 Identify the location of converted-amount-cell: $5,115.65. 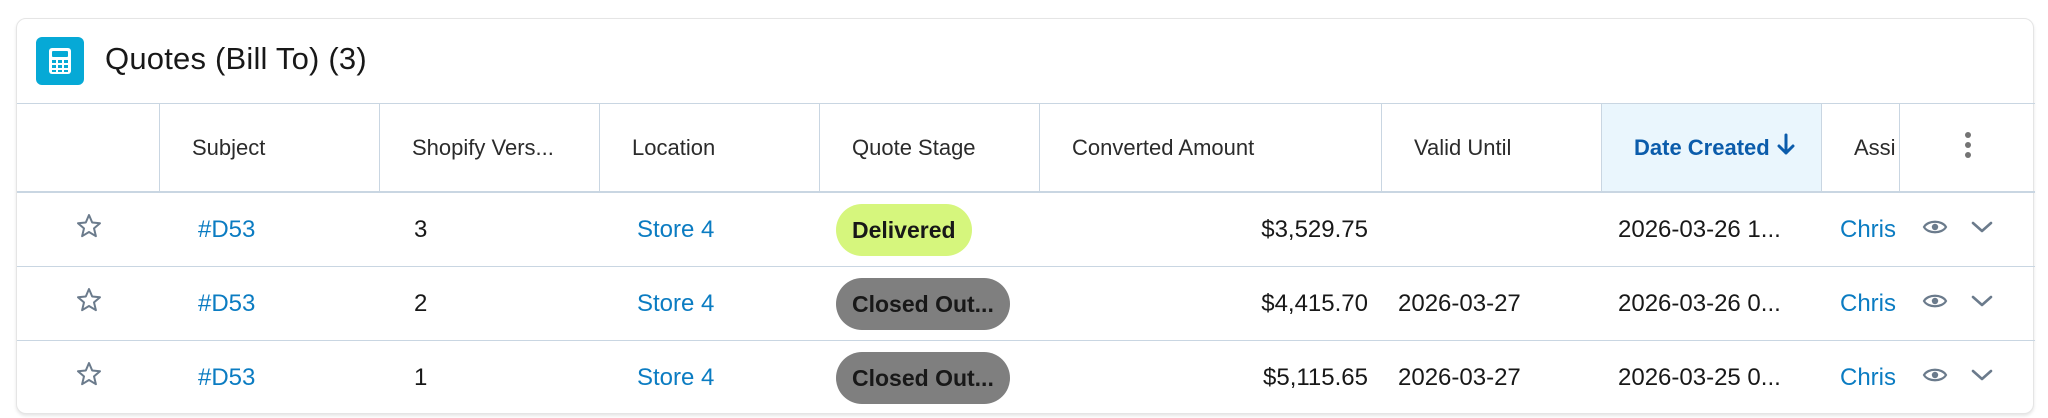
(1315, 377).